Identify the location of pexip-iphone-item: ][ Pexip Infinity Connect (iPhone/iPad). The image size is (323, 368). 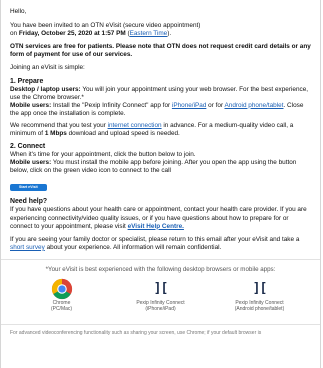
(160, 295).